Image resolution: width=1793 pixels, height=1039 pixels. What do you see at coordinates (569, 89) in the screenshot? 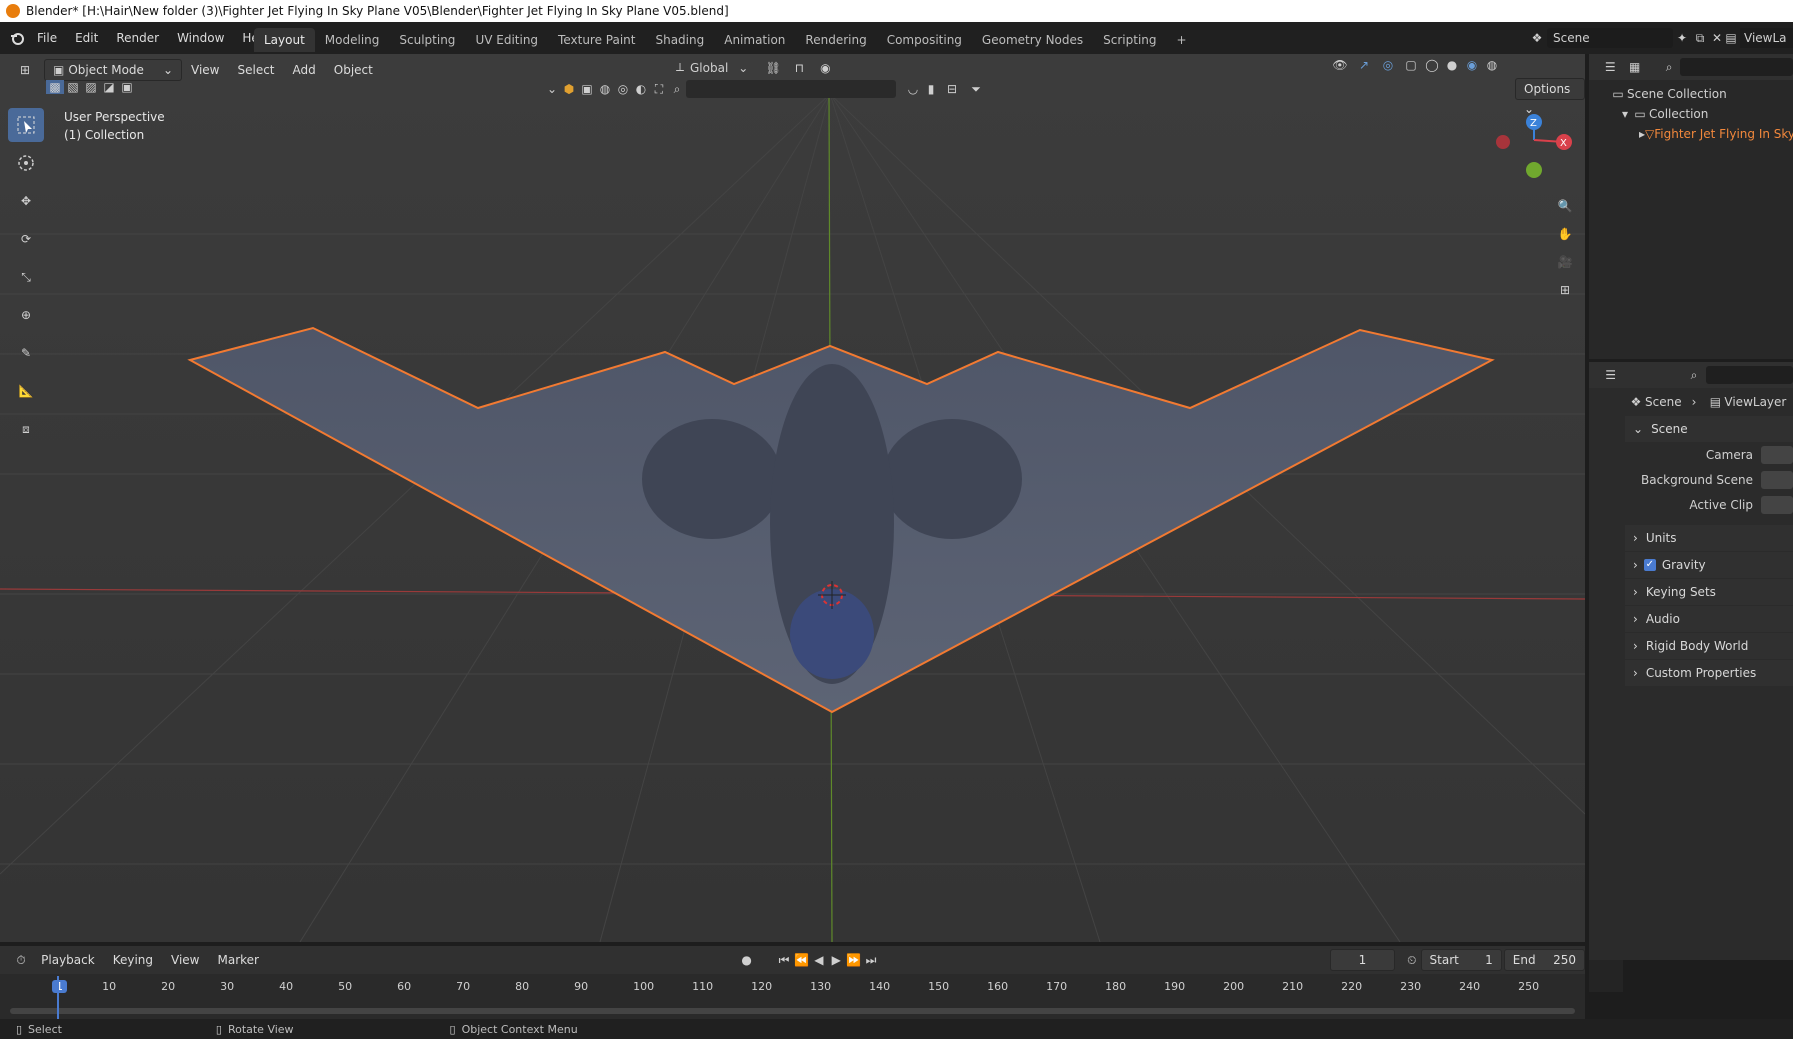
I see `object-types-icon: ⬢` at bounding box center [569, 89].